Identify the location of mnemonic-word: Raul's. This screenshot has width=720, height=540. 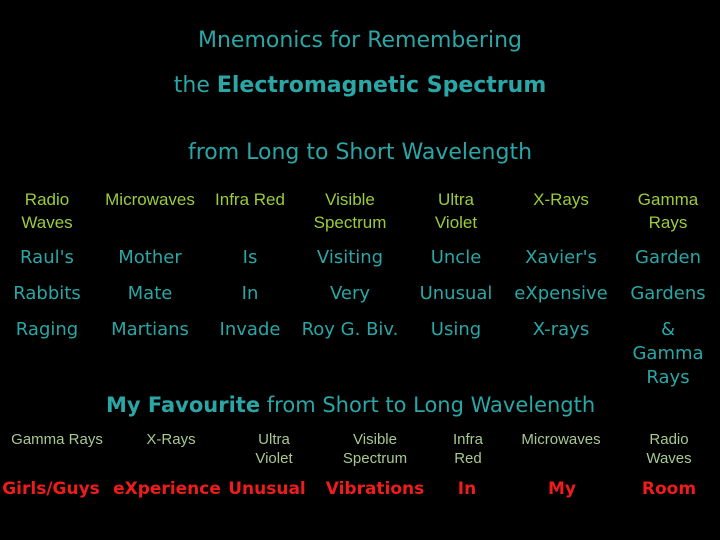
(47, 257).